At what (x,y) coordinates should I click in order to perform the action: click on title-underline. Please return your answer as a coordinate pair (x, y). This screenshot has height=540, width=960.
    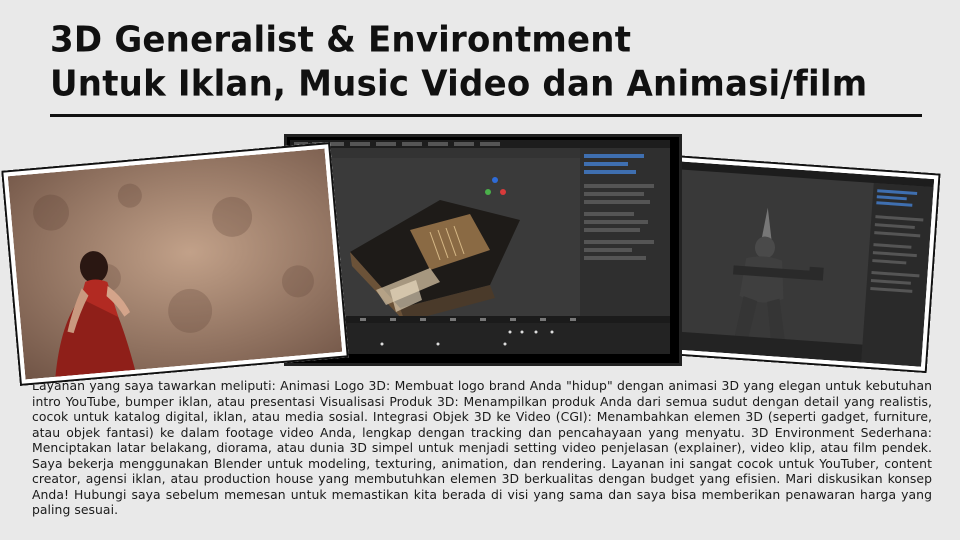
    Looking at the image, I should click on (486, 115).